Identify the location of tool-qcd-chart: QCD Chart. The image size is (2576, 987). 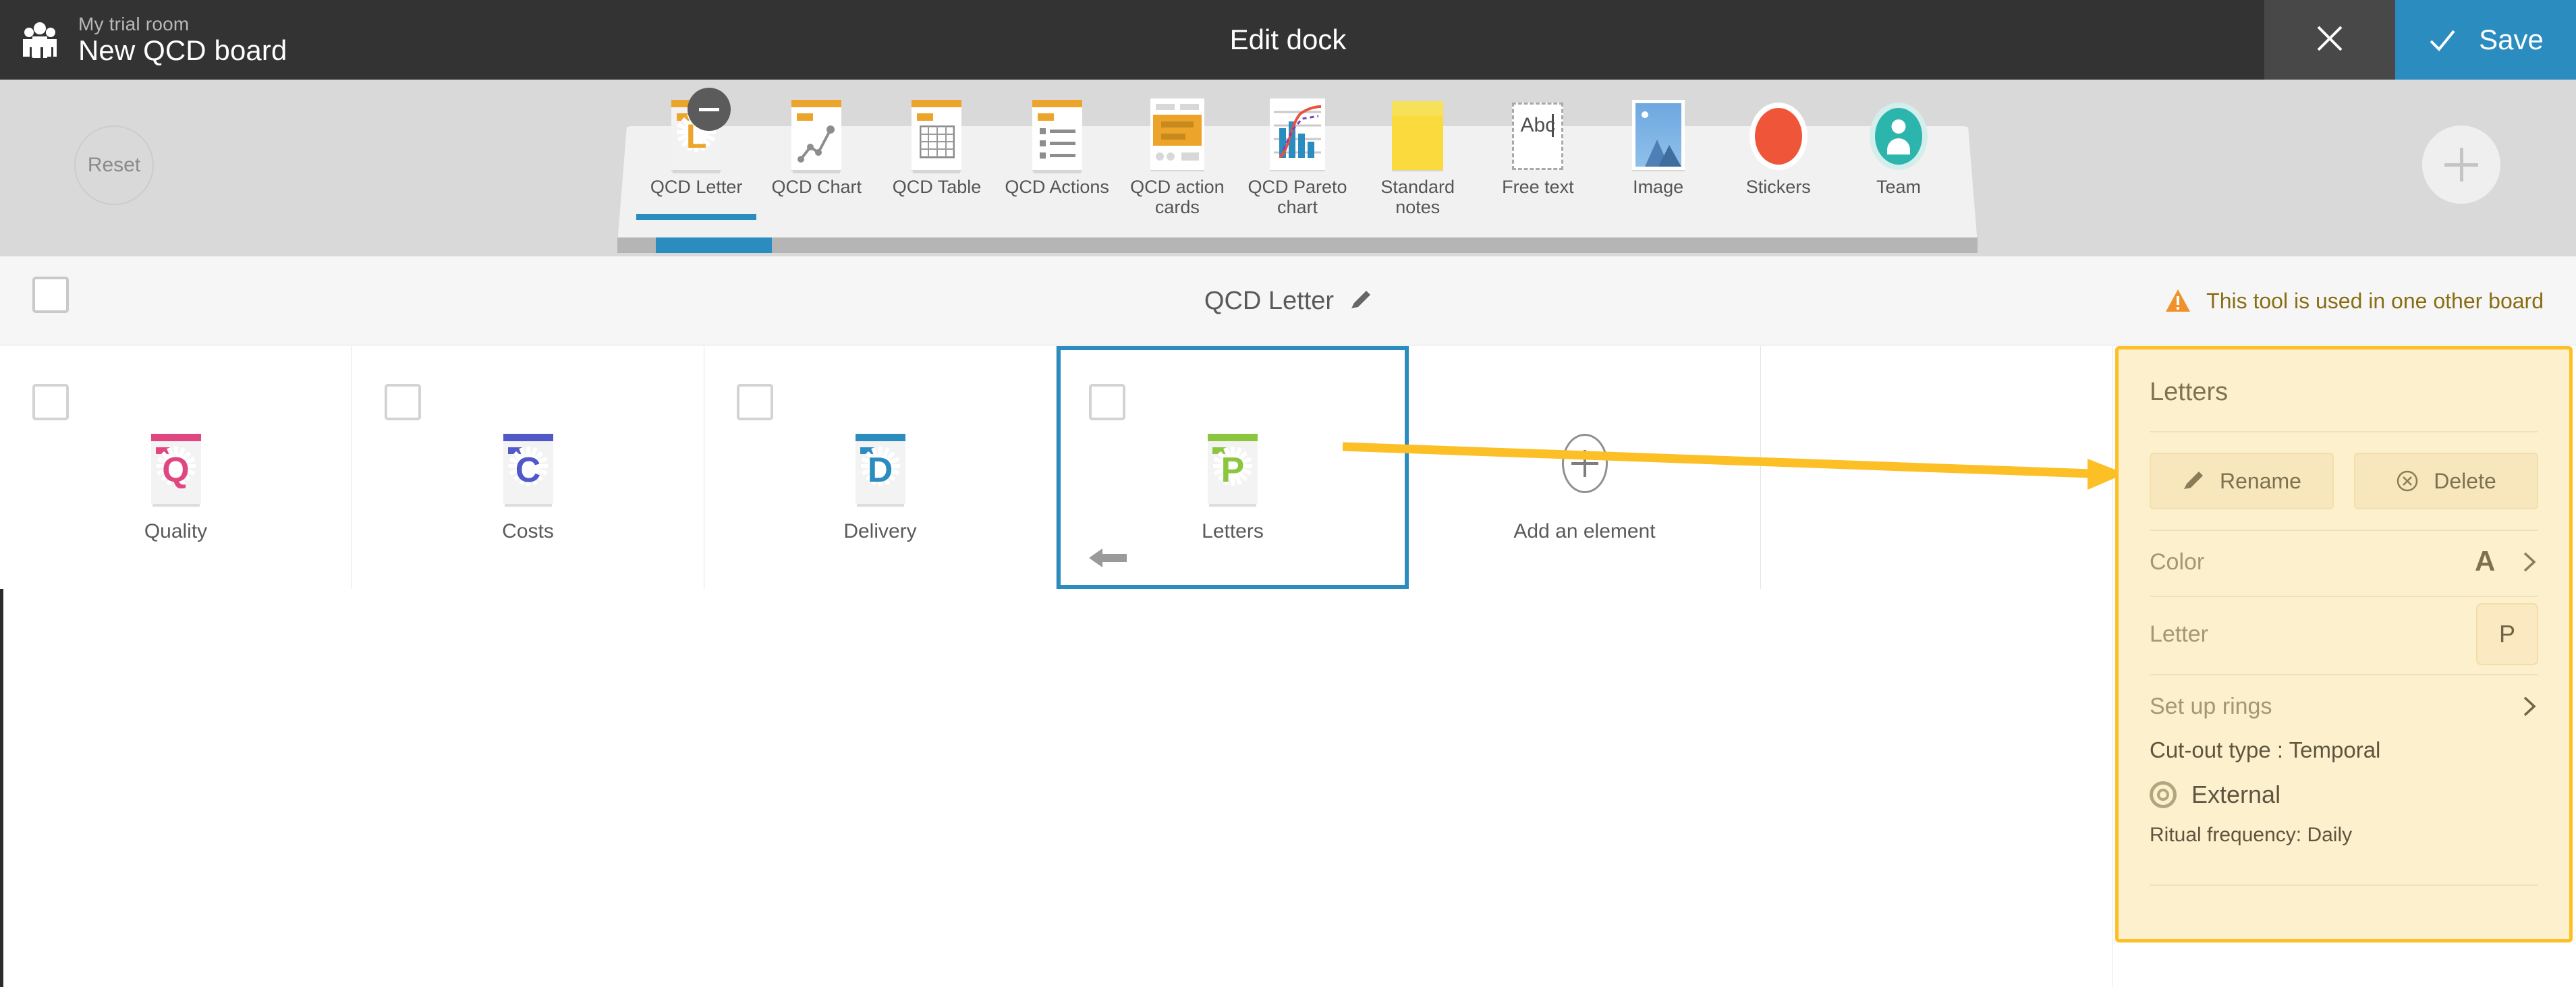
(816, 145).